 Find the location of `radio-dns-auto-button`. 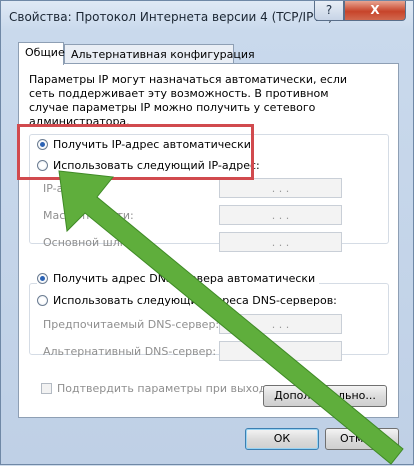

radio-dns-auto-button is located at coordinates (42, 278).